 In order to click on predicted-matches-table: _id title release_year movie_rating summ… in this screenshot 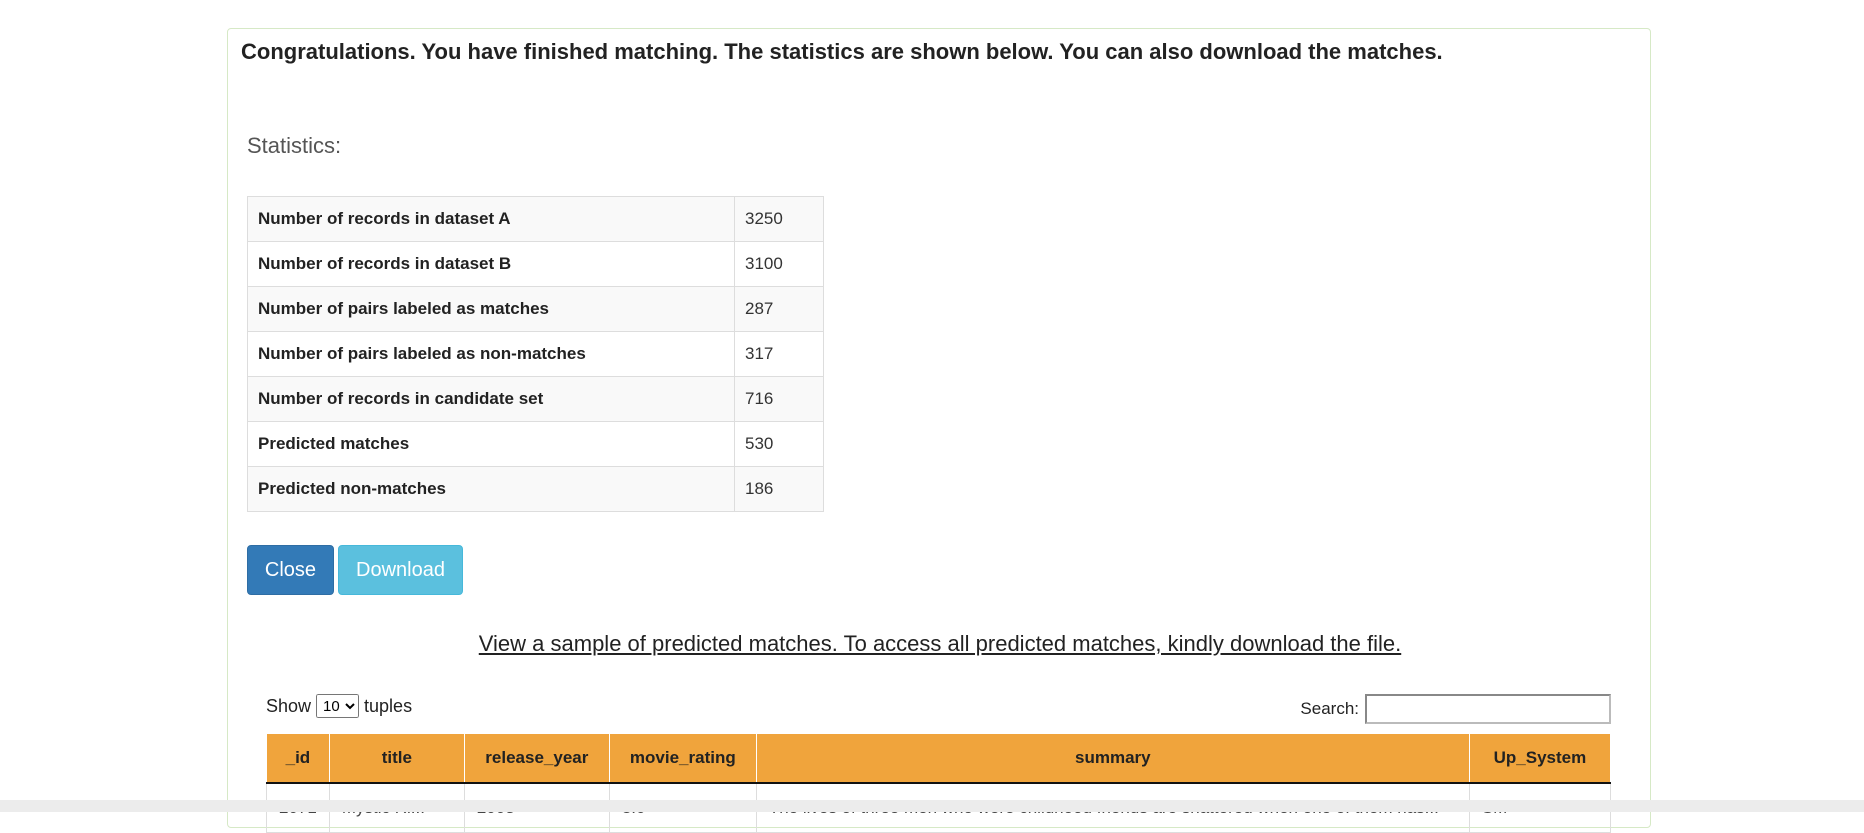, I will do `click(939, 783)`.